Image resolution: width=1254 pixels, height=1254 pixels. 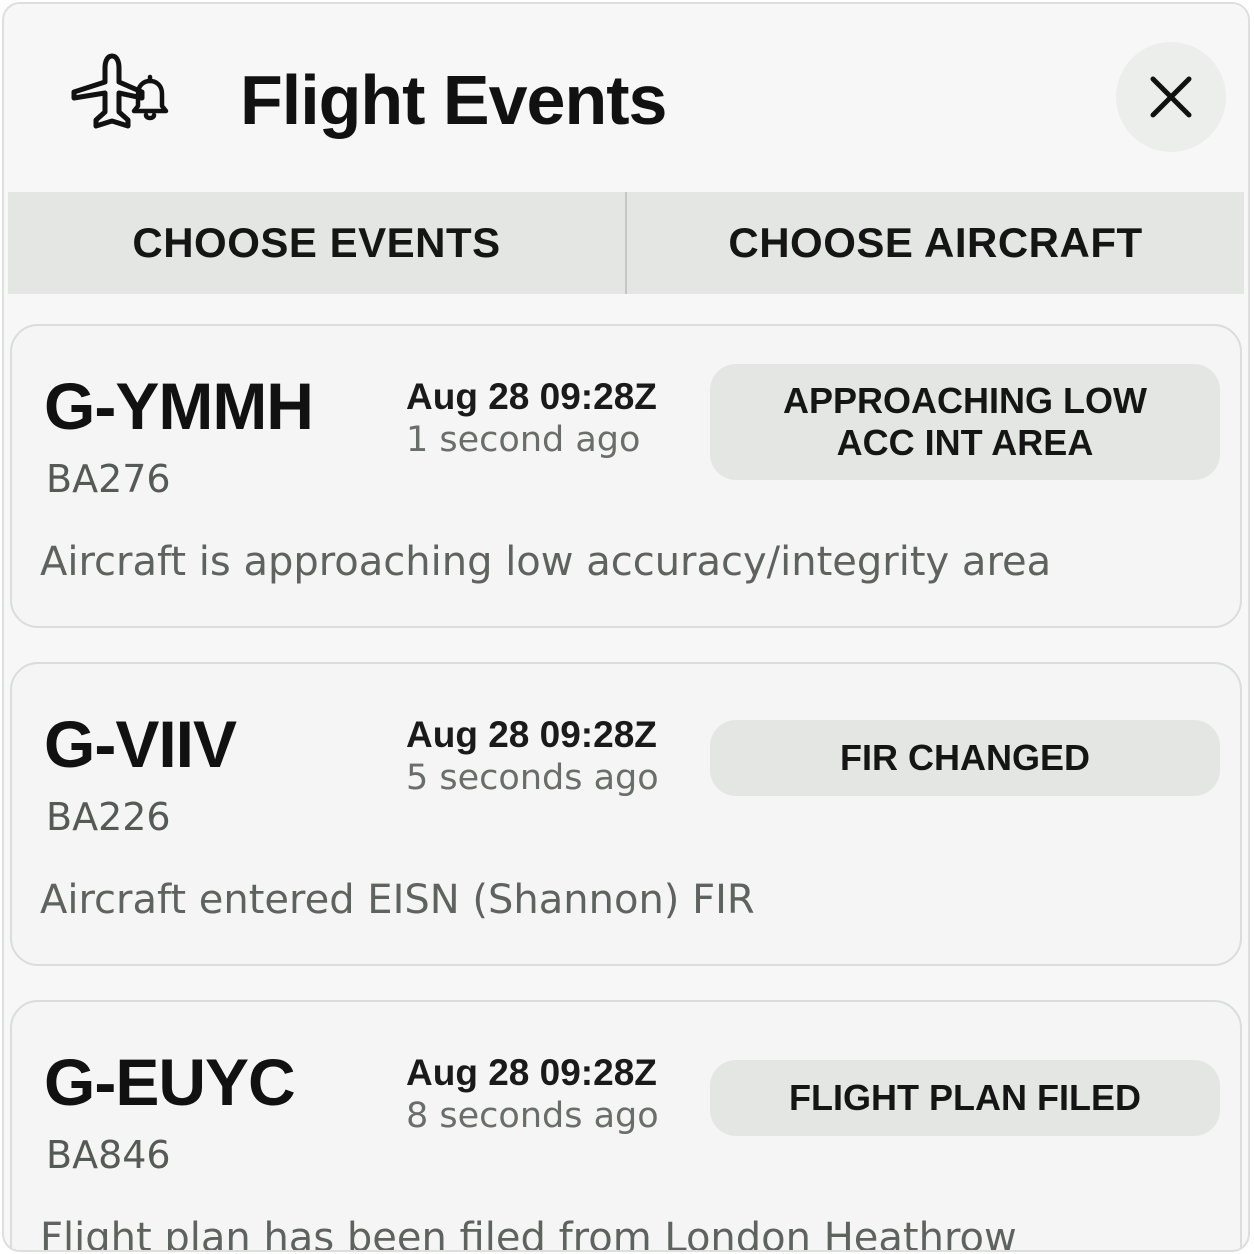 I want to click on event-type-badge: FLIGHT PLAN FILED, so click(x=965, y=1098).